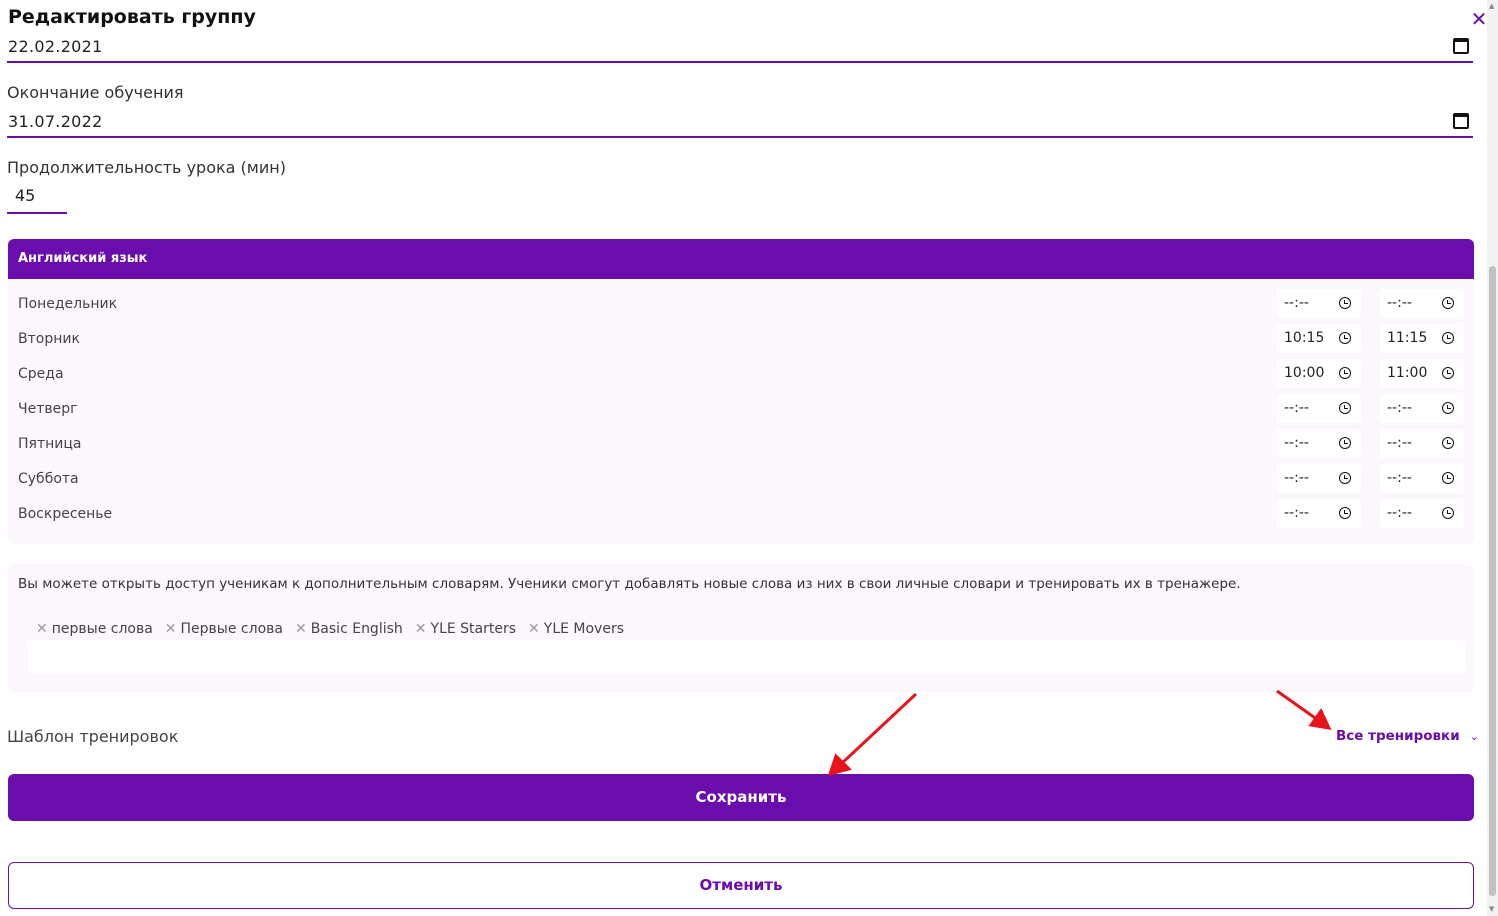 Image resolution: width=1498 pixels, height=916 pixels. I want to click on end-date-field: 31.07.2022, so click(740, 123).